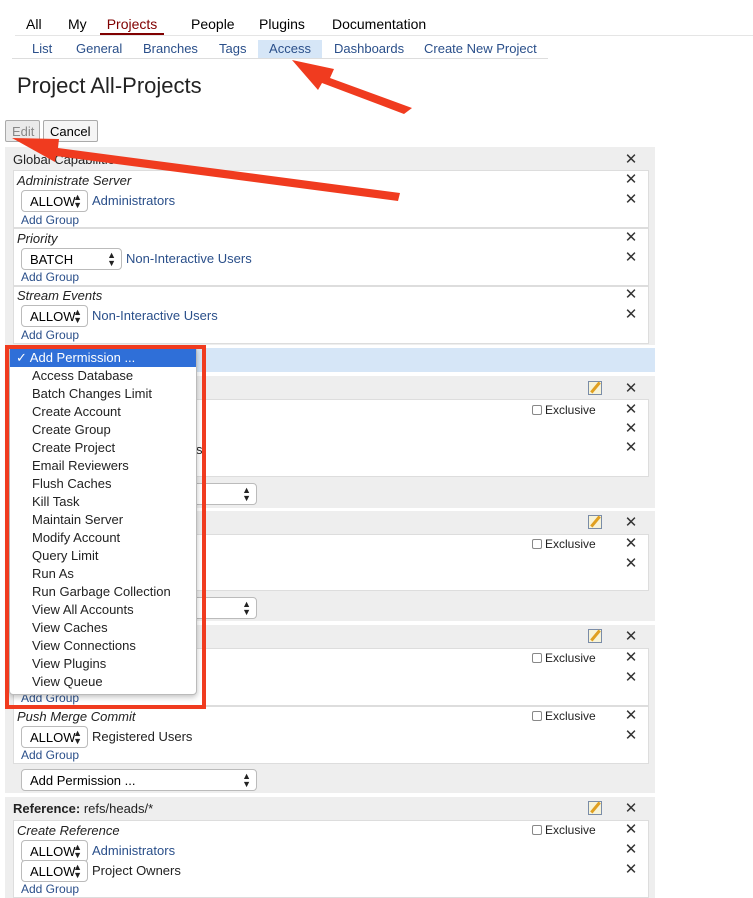  Describe the element at coordinates (212, 130) in the screenshot. I see `annotation-arrows` at that location.